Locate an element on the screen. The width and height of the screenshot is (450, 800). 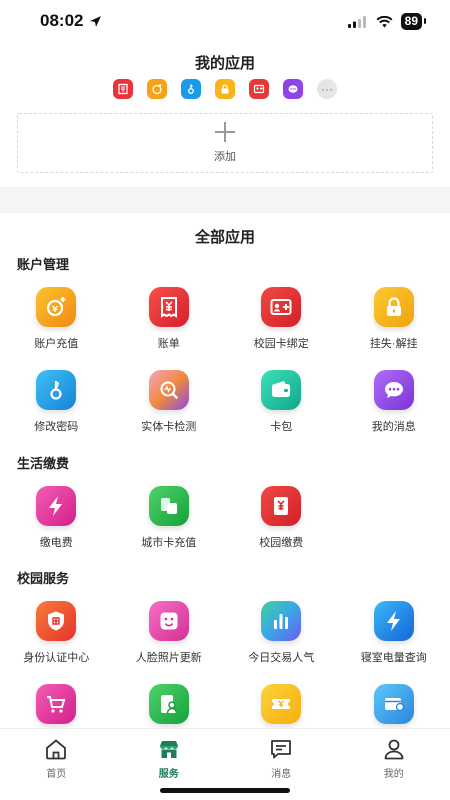
app-label: 我的消息 is located at coordinates (393, 427).